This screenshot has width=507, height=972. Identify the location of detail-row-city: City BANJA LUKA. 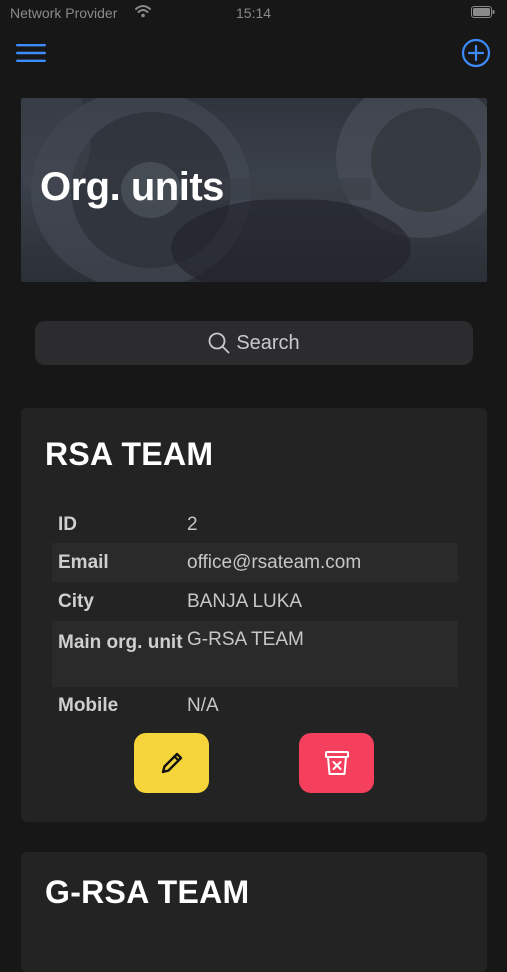
(255, 601).